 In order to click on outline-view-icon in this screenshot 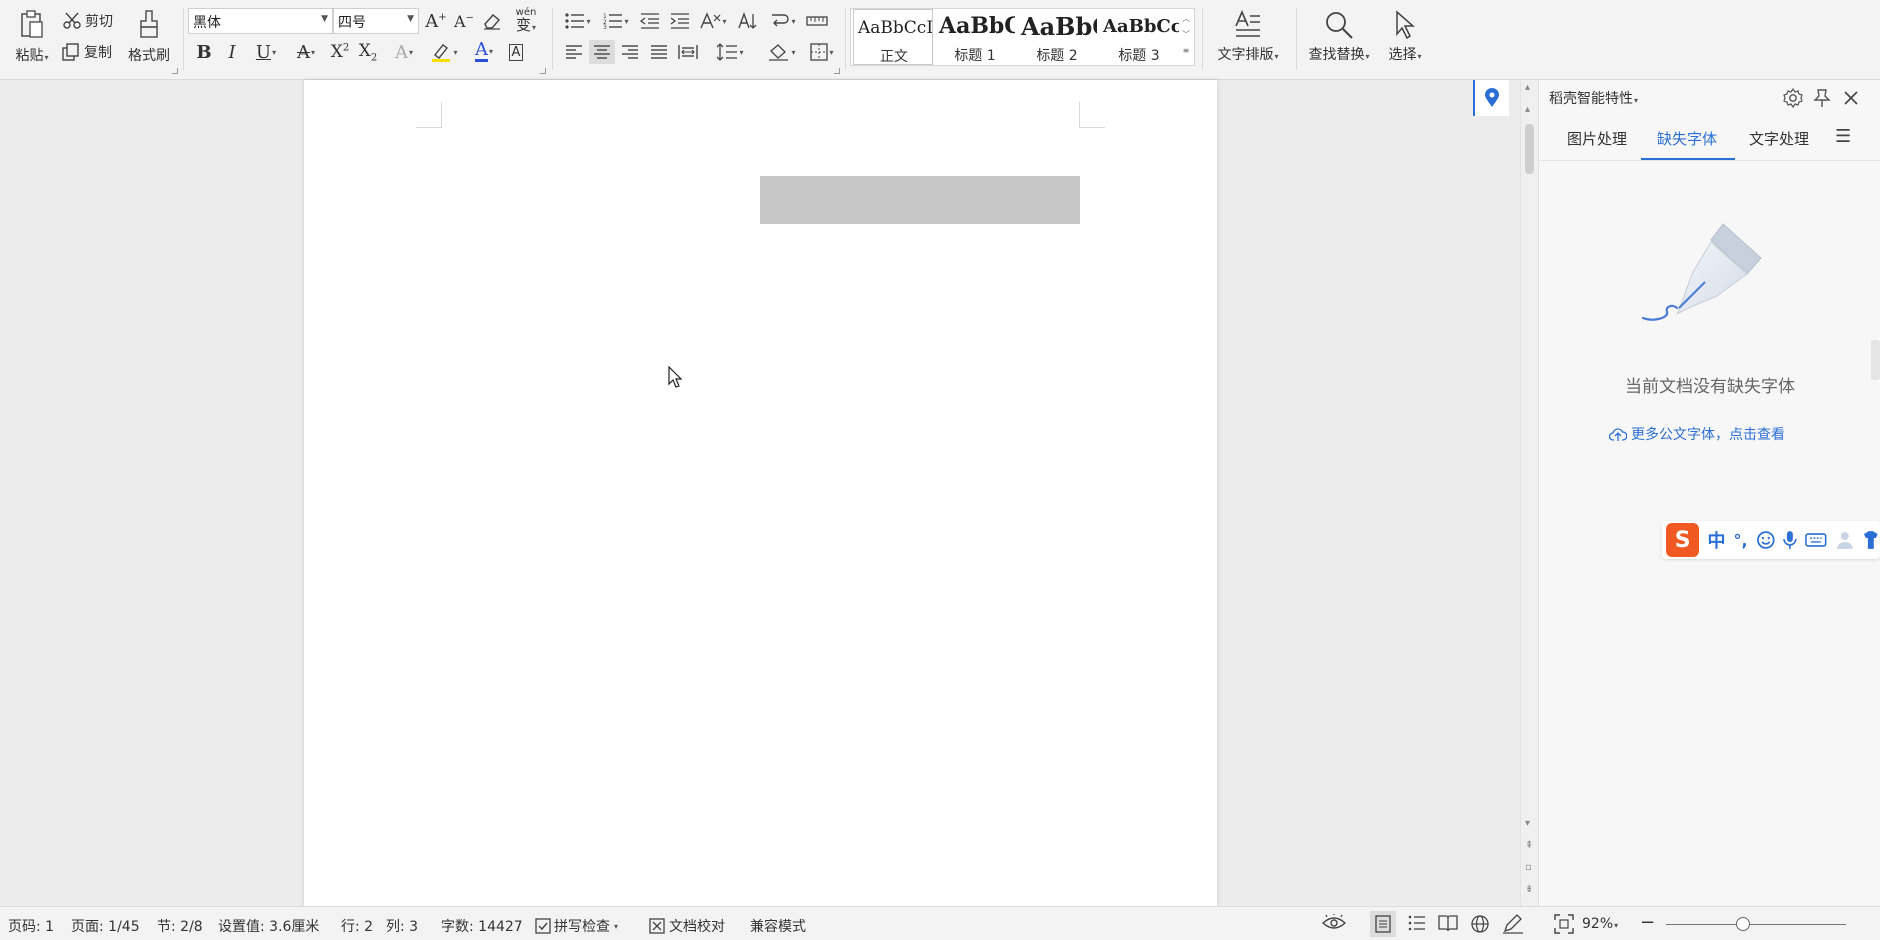, I will do `click(1417, 923)`.